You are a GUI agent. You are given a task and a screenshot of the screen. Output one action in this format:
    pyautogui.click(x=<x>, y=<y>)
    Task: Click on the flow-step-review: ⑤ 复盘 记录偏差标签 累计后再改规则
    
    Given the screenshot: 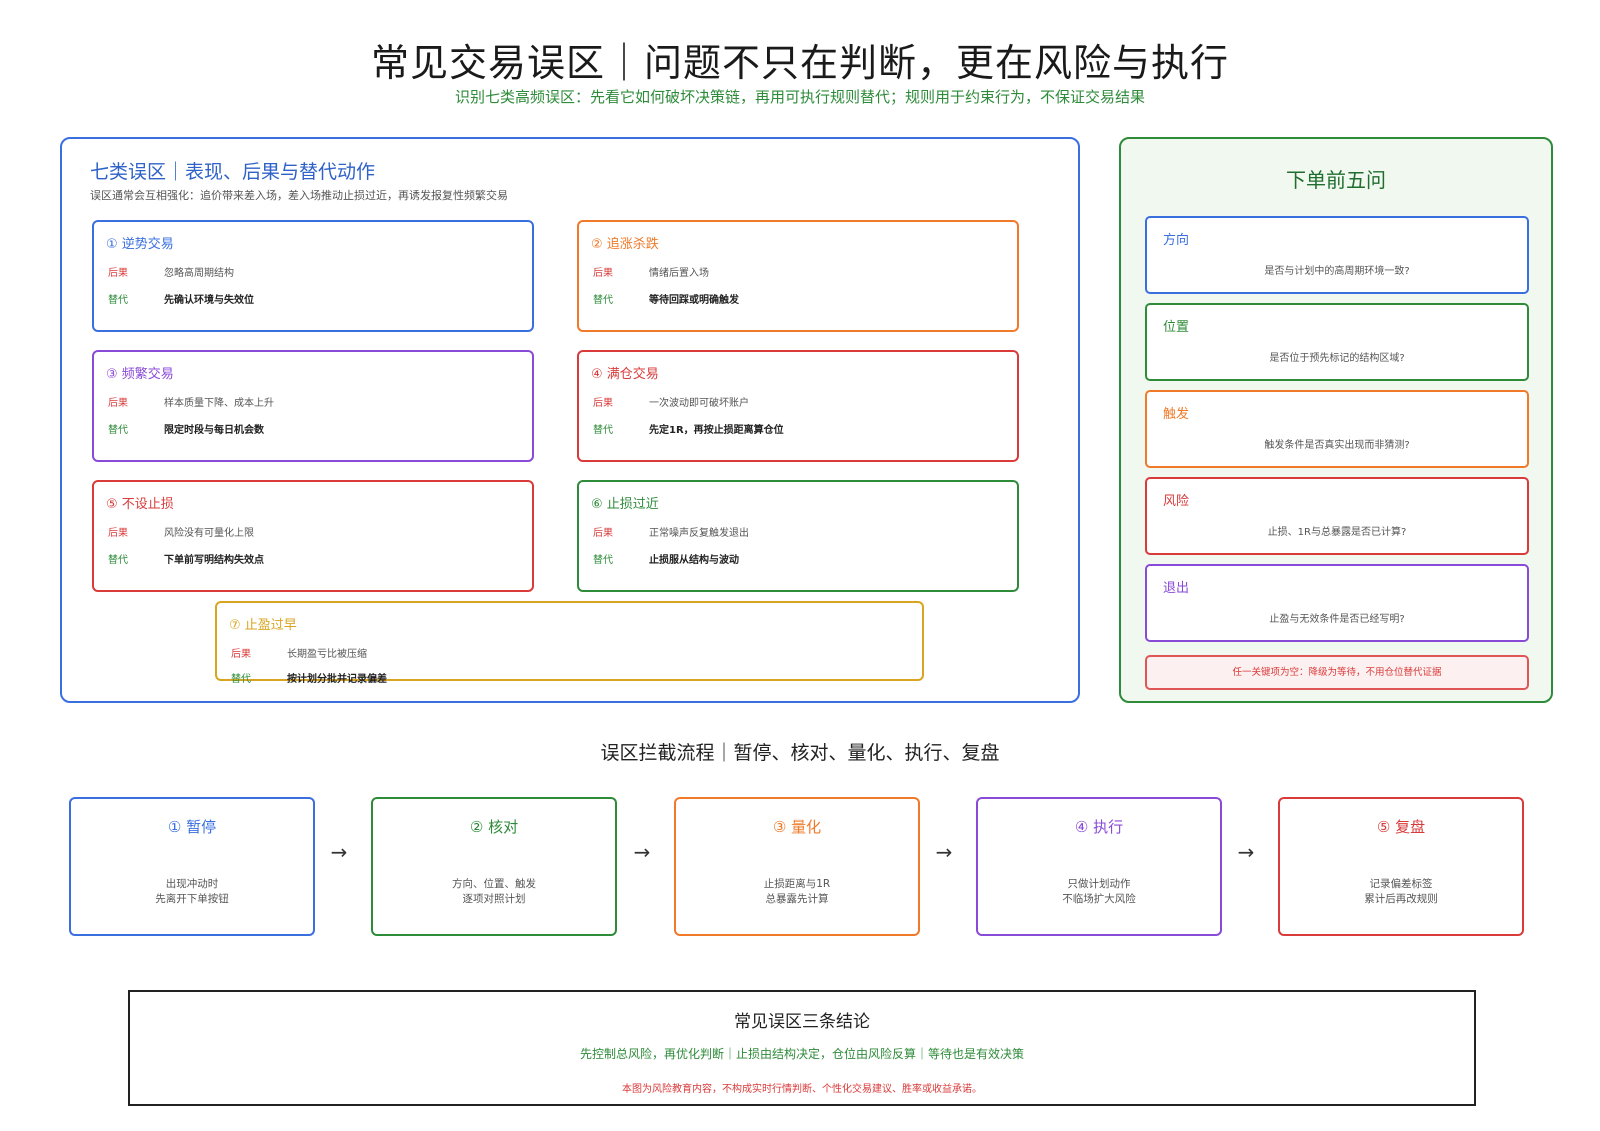 What is the action you would take?
    pyautogui.click(x=1401, y=866)
    